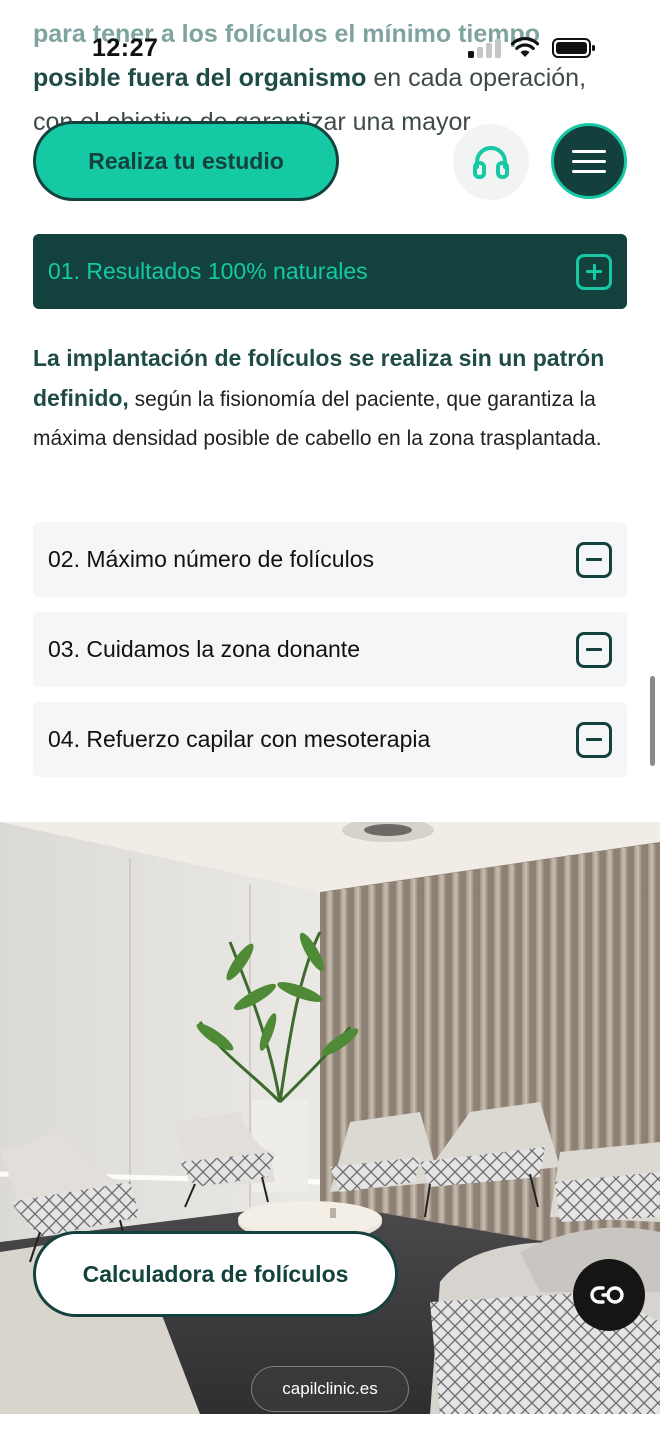 The height and width of the screenshot is (1434, 660). I want to click on expand-plus-icon, so click(594, 271).